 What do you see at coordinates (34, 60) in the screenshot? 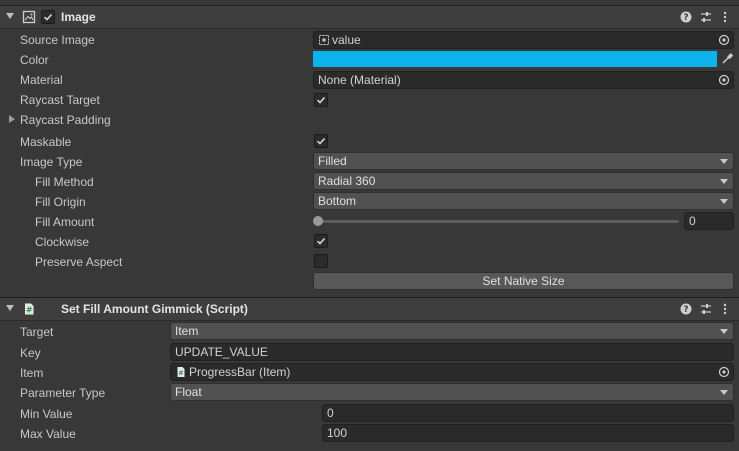
I see `color-label: Color` at bounding box center [34, 60].